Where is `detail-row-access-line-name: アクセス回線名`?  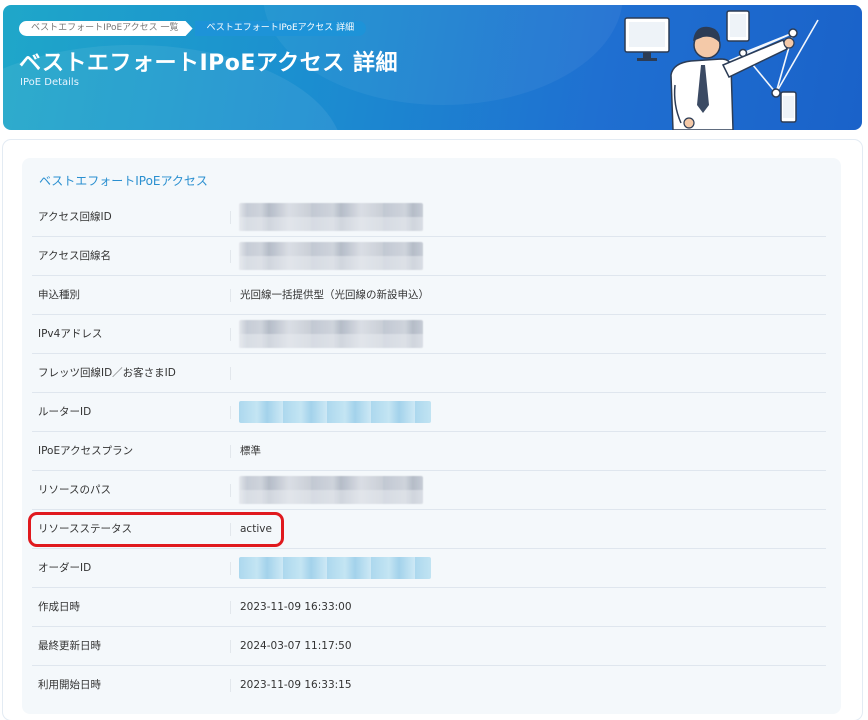 detail-row-access-line-name: アクセス回線名 is located at coordinates (429, 256).